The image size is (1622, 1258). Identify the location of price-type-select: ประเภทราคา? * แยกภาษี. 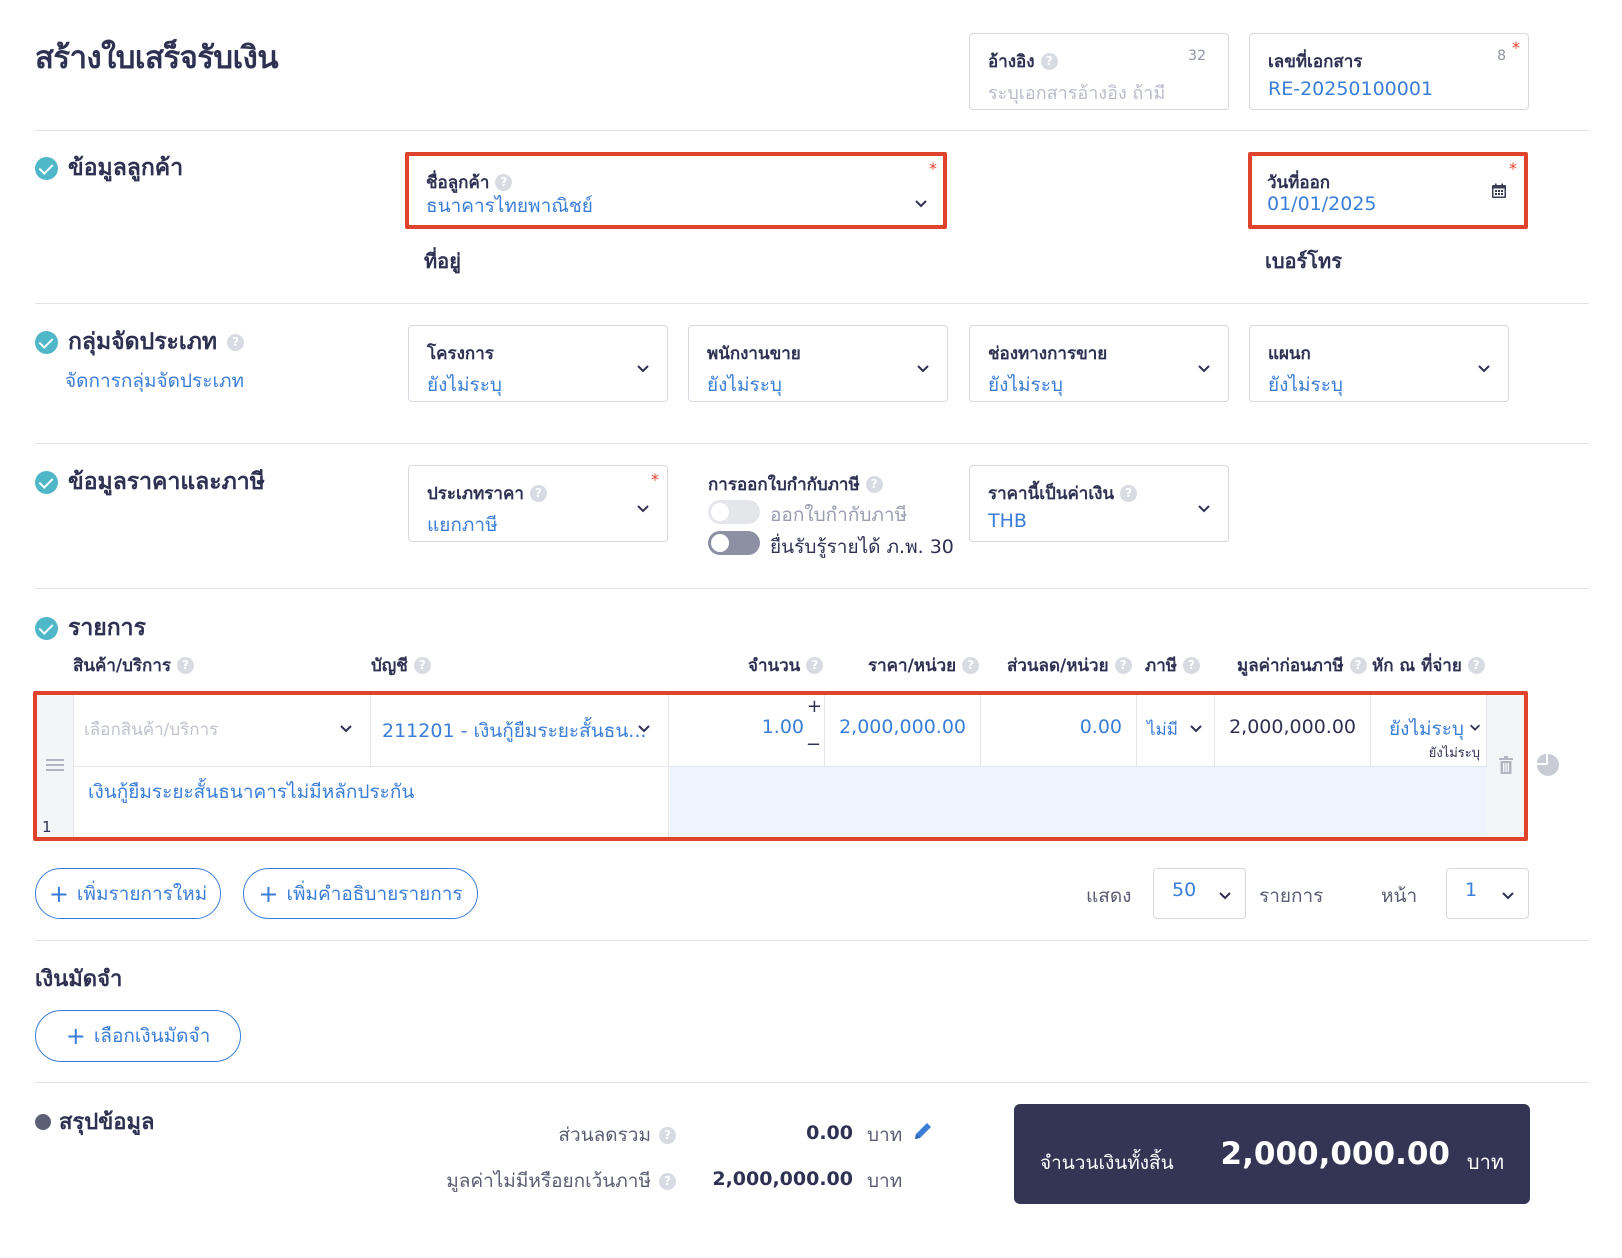
(538, 503).